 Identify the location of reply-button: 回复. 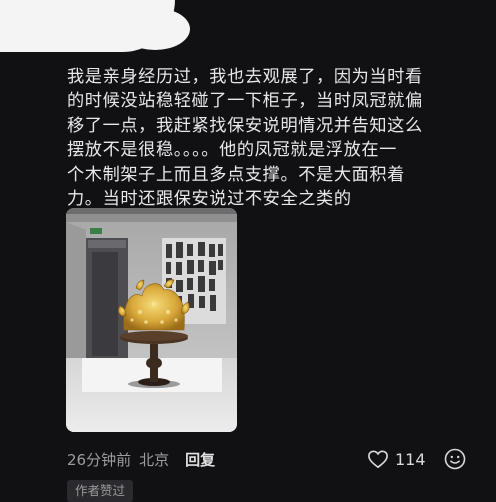
(200, 459).